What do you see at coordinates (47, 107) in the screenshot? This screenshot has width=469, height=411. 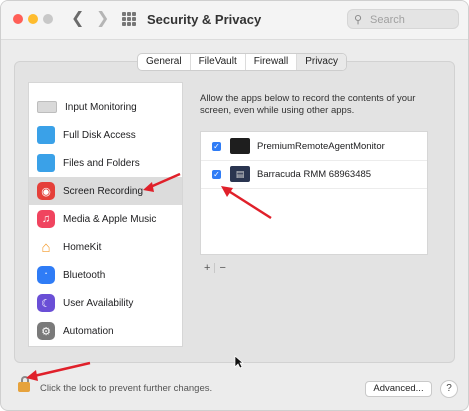 I see `keyboard-icon` at bounding box center [47, 107].